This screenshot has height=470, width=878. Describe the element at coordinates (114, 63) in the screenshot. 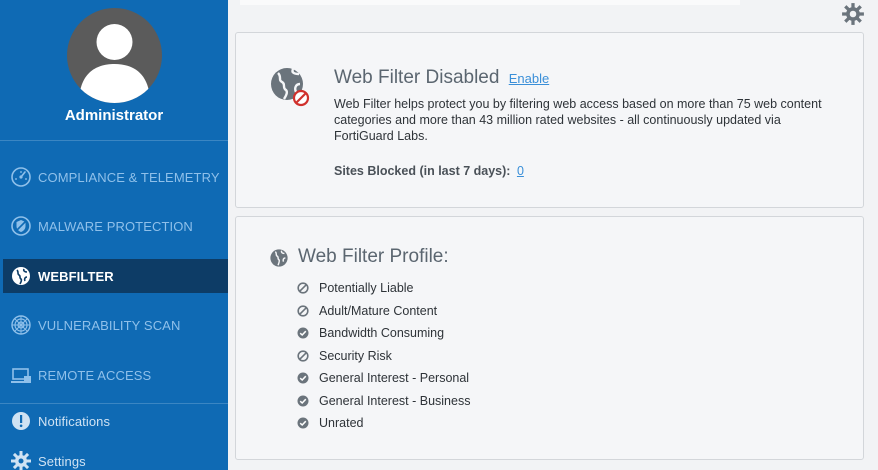

I see `user-silhouette-icon` at that location.